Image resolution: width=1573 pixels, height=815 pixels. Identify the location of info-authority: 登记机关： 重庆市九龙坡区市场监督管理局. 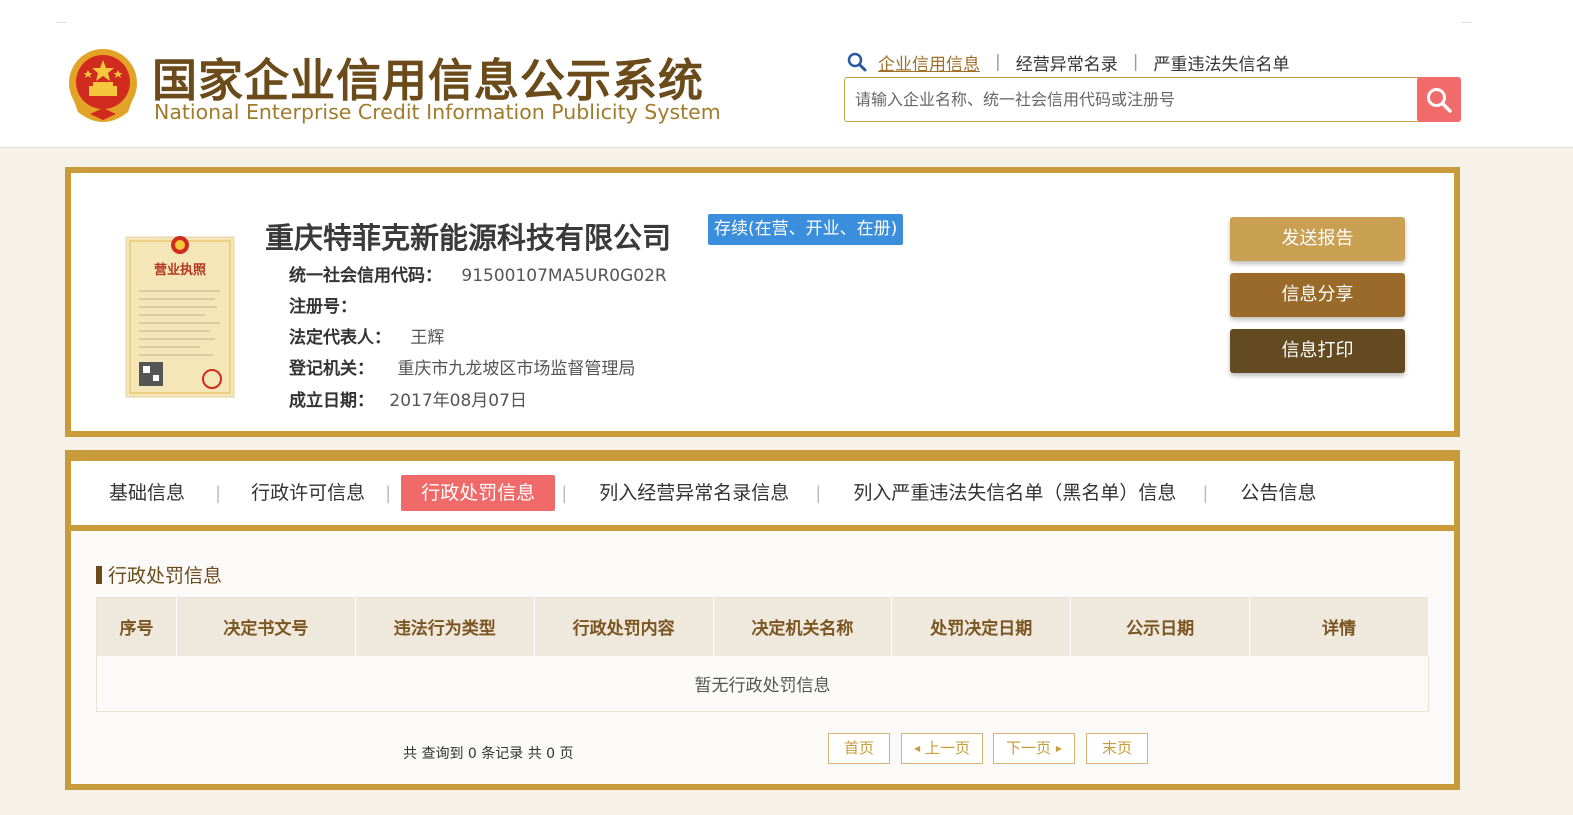
(462, 366).